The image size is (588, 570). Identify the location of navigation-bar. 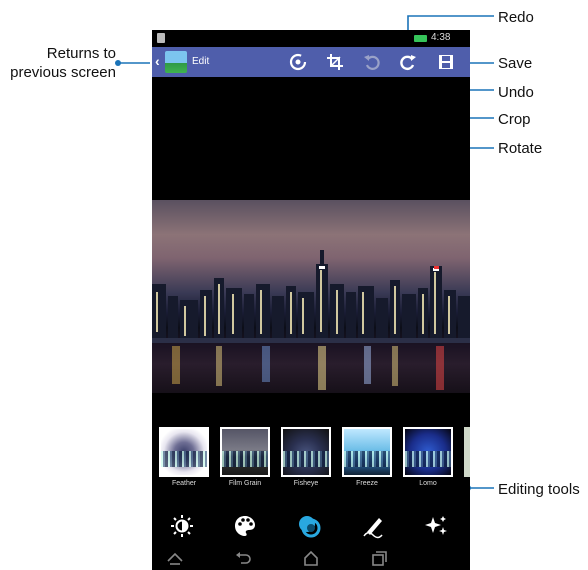
(311, 557).